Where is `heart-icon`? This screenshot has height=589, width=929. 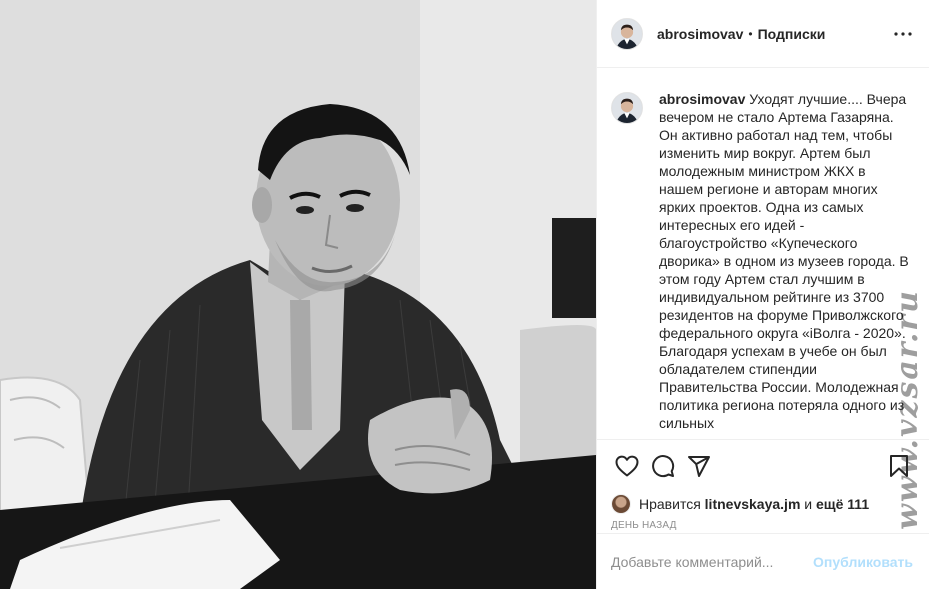 heart-icon is located at coordinates (627, 466).